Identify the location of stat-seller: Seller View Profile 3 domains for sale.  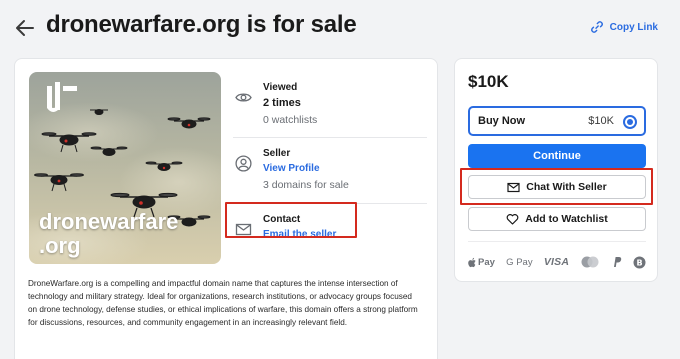
(330, 171).